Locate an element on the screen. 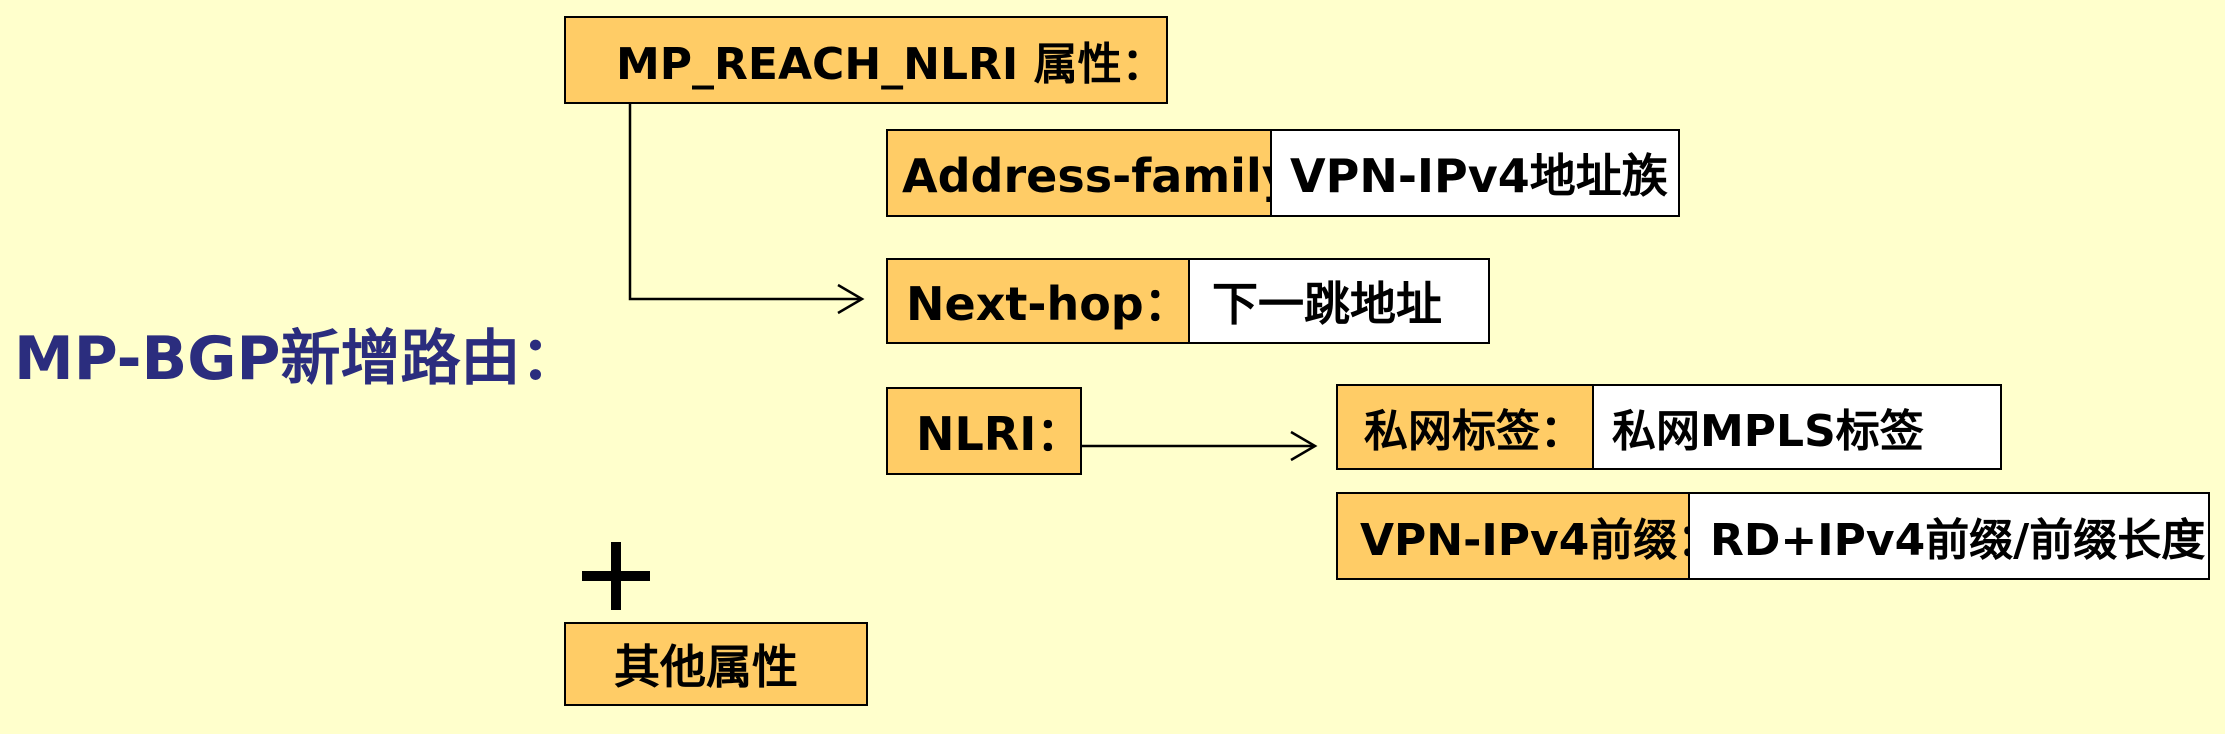  next-hop-label-box: Next-hop： is located at coordinates (1038, 301).